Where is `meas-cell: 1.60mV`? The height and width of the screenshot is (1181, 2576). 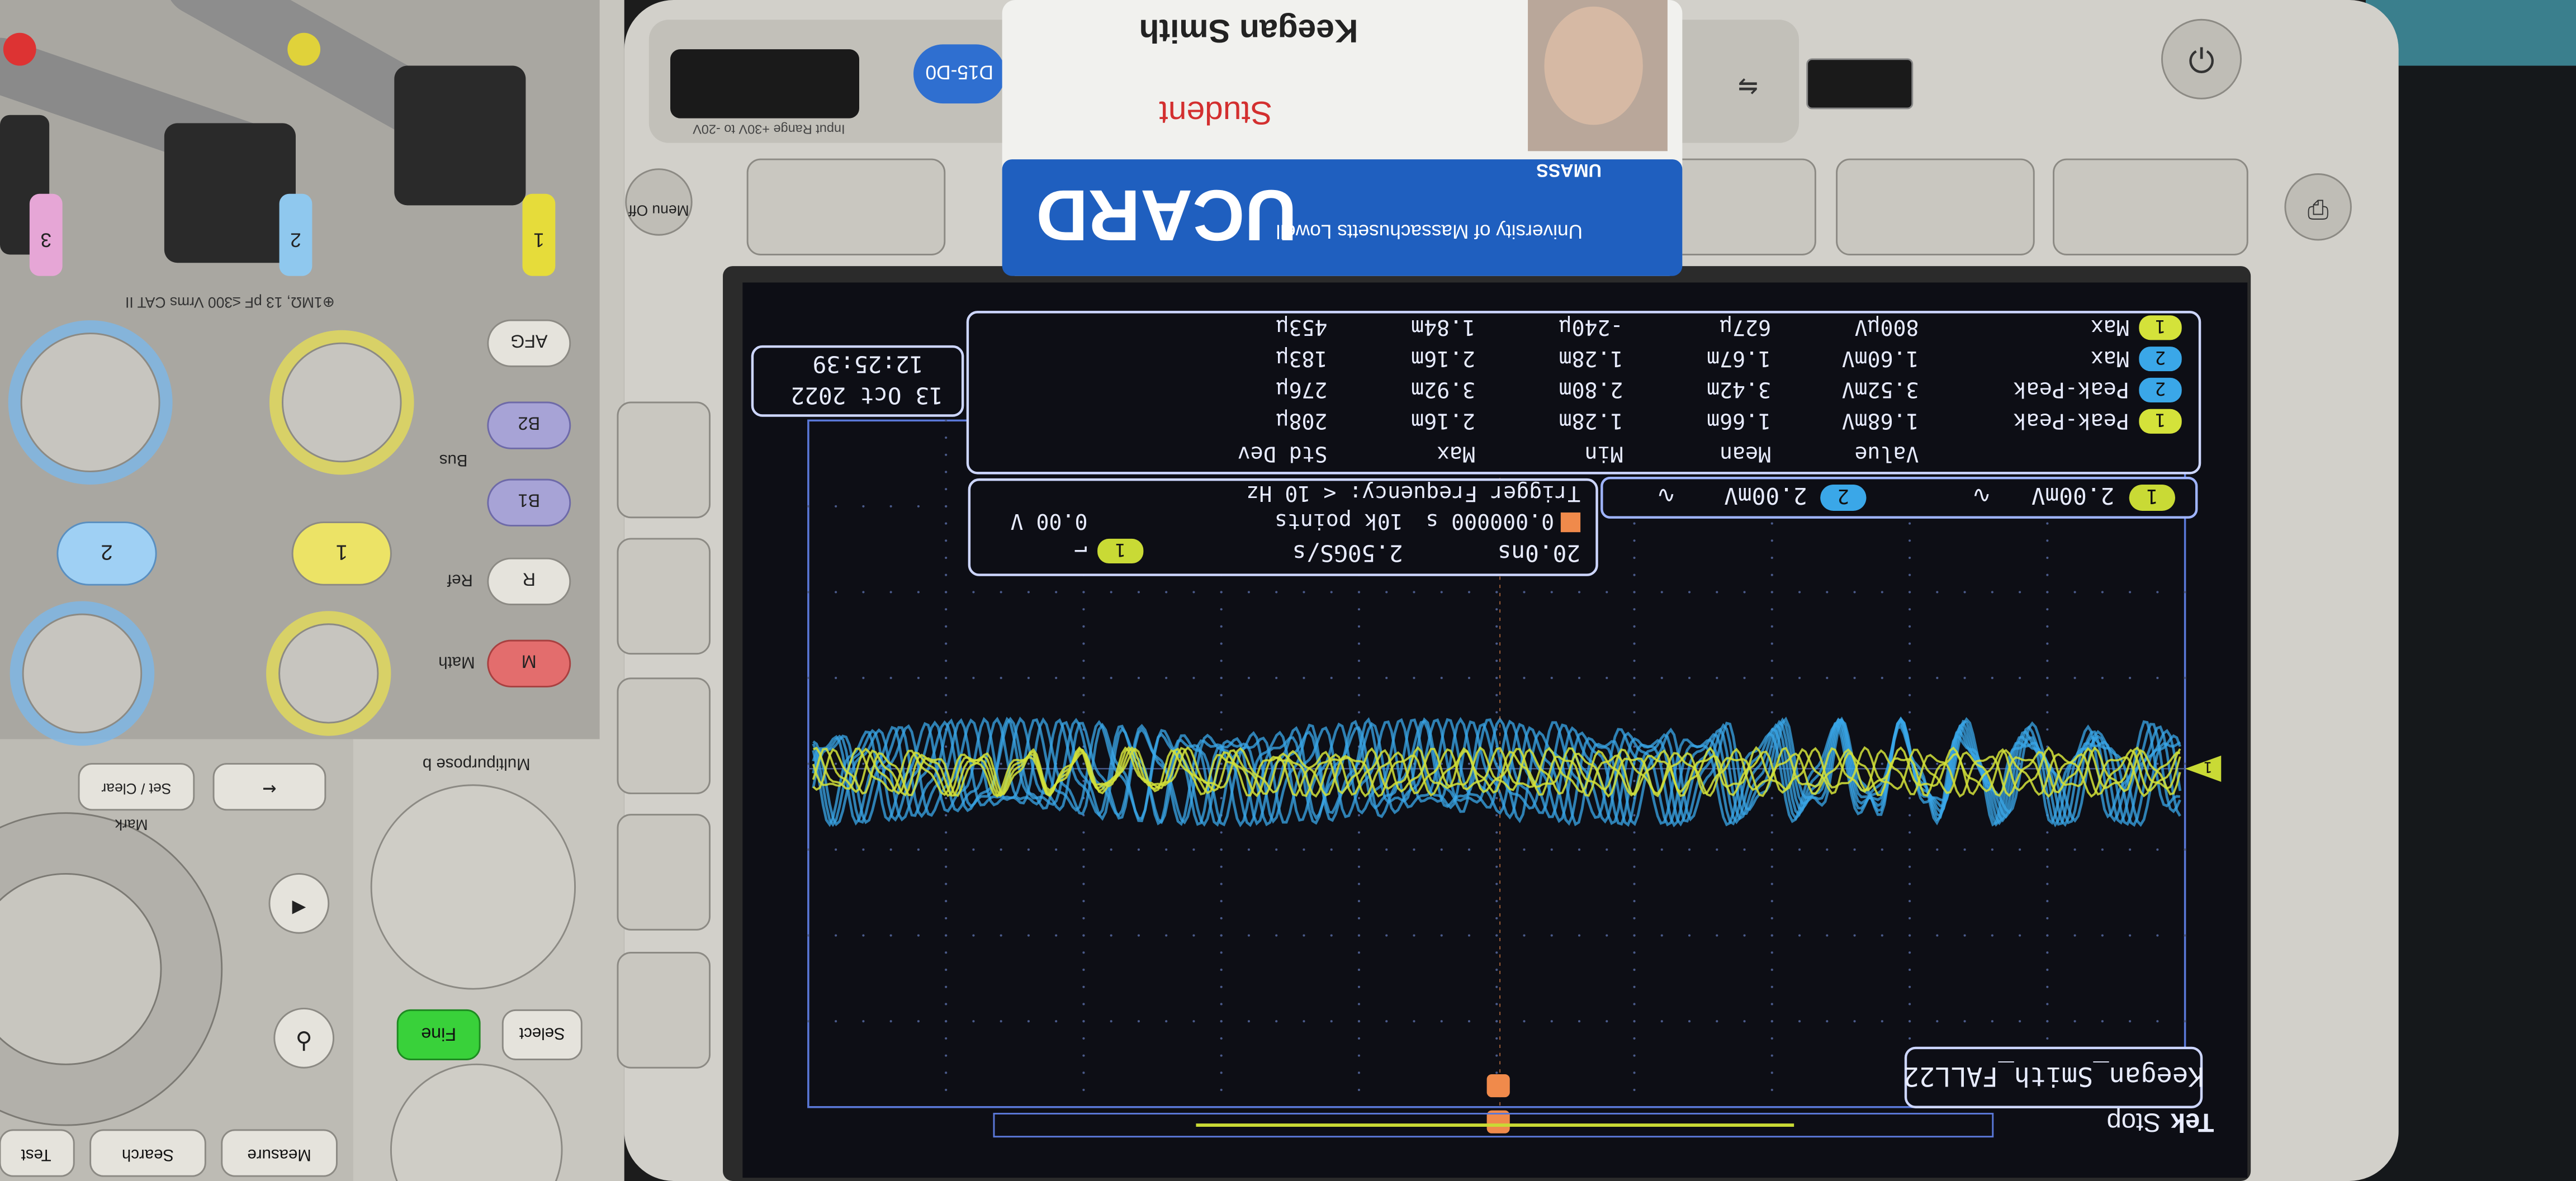 meas-cell: 1.60mV is located at coordinates (1880, 358).